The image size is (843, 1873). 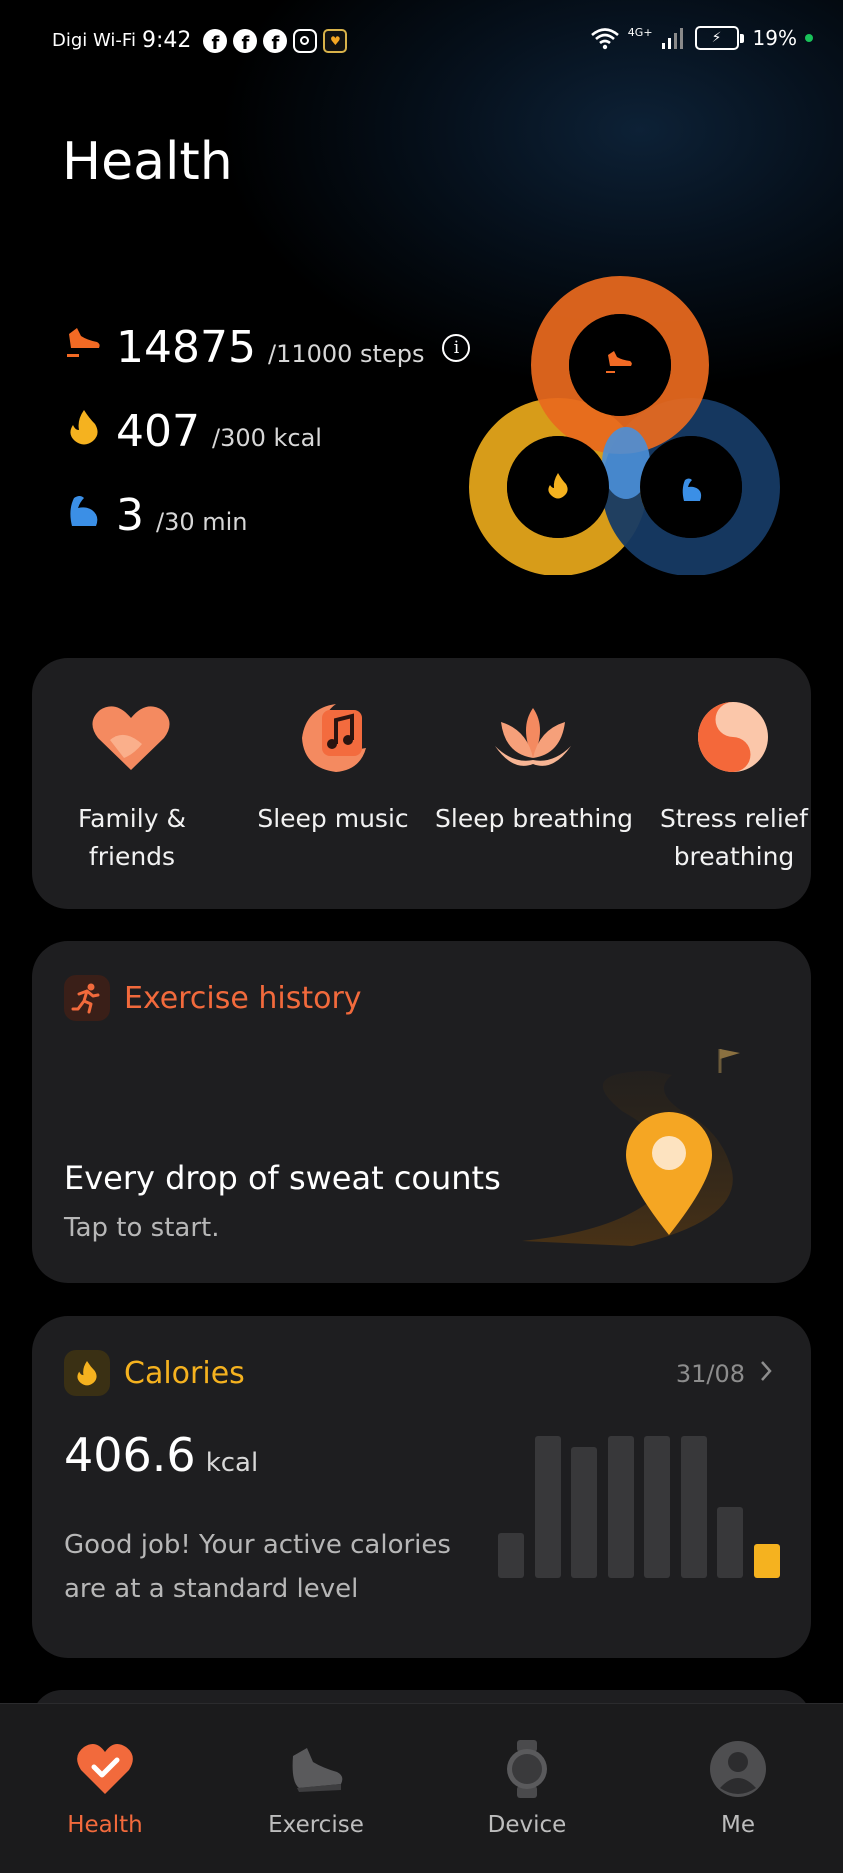 I want to click on status-bar-left: Digi Wi-Fi 9:42 f f f ♥, so click(x=200, y=40).